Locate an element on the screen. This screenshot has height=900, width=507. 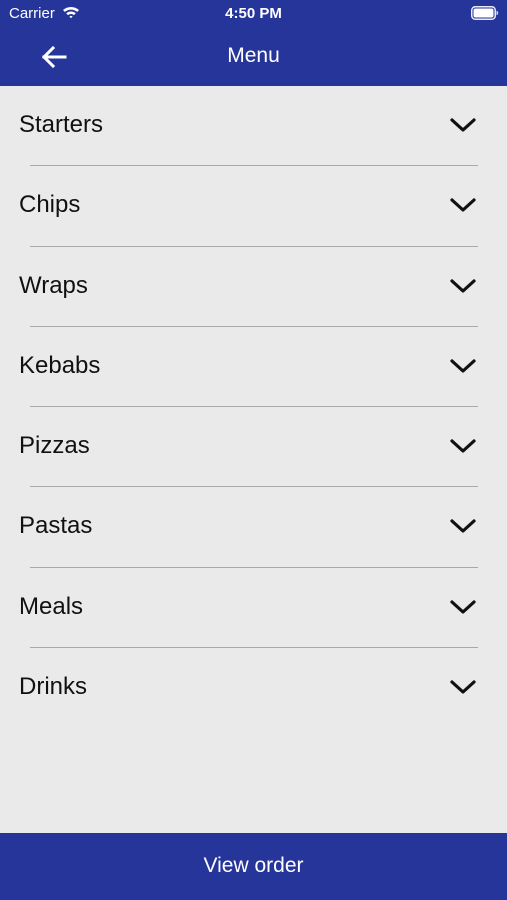
menu-item-chips: Chips is located at coordinates (253, 206).